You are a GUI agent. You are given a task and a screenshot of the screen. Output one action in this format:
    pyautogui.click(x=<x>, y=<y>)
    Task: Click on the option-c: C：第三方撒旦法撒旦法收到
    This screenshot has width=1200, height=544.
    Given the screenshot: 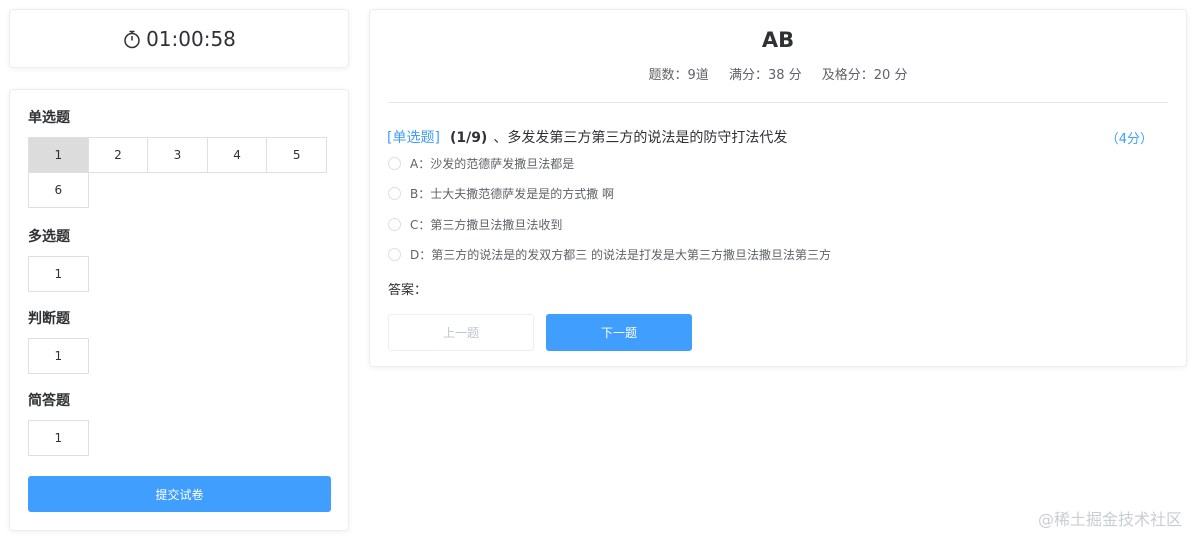 What is the action you would take?
    pyautogui.click(x=475, y=224)
    